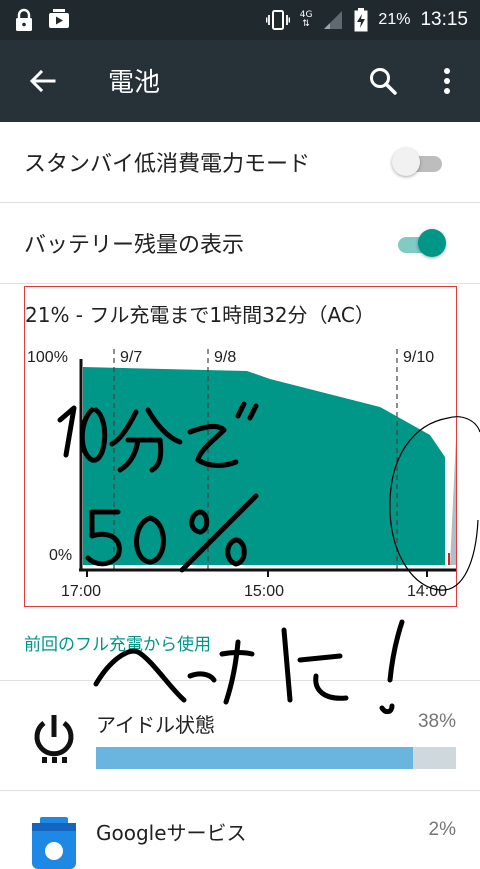 The image size is (480, 869). I want to click on date-marker: 9/8, so click(225, 357).